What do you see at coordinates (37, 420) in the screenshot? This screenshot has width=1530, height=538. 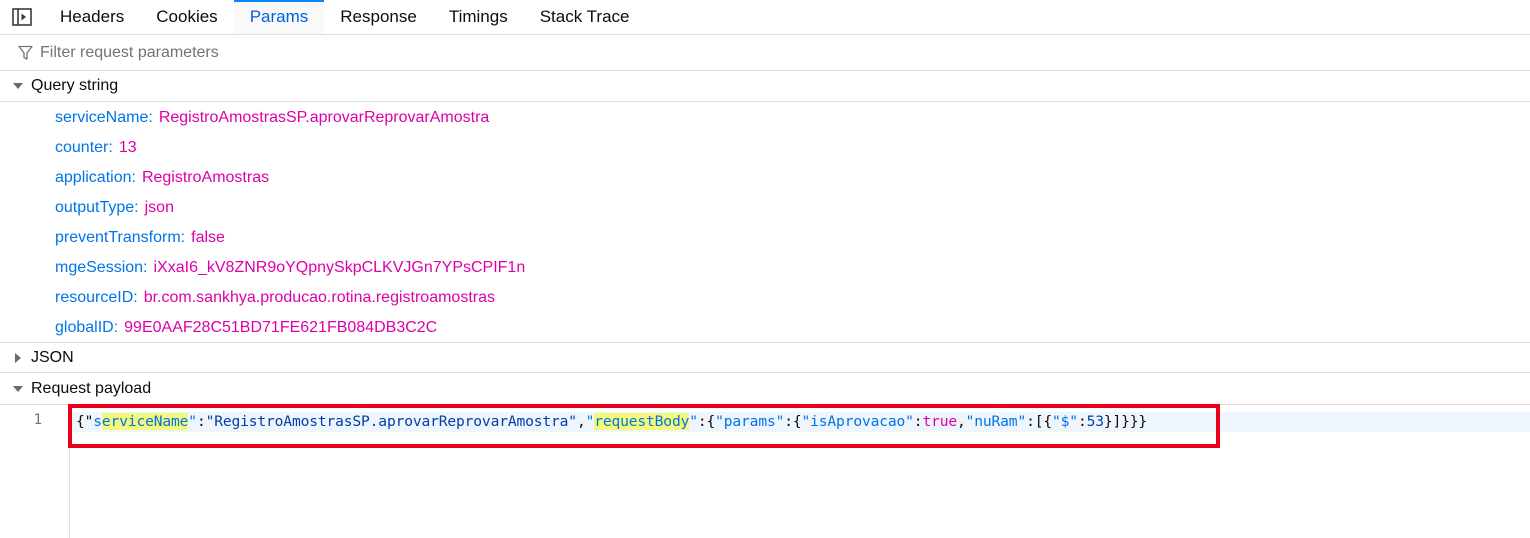 I see `line-number: 1` at bounding box center [37, 420].